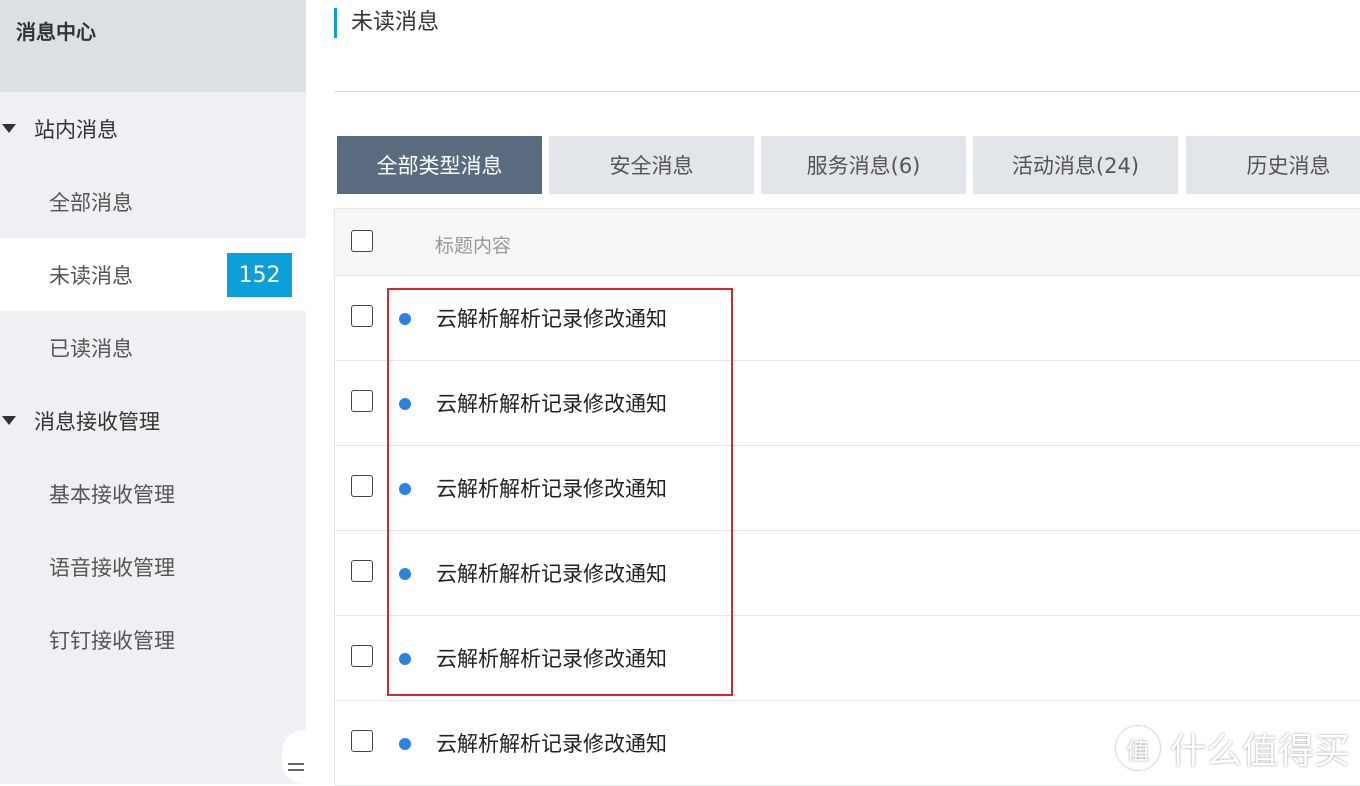  I want to click on sidebar-item-basic-receive: 基本接收管理, so click(153, 493).